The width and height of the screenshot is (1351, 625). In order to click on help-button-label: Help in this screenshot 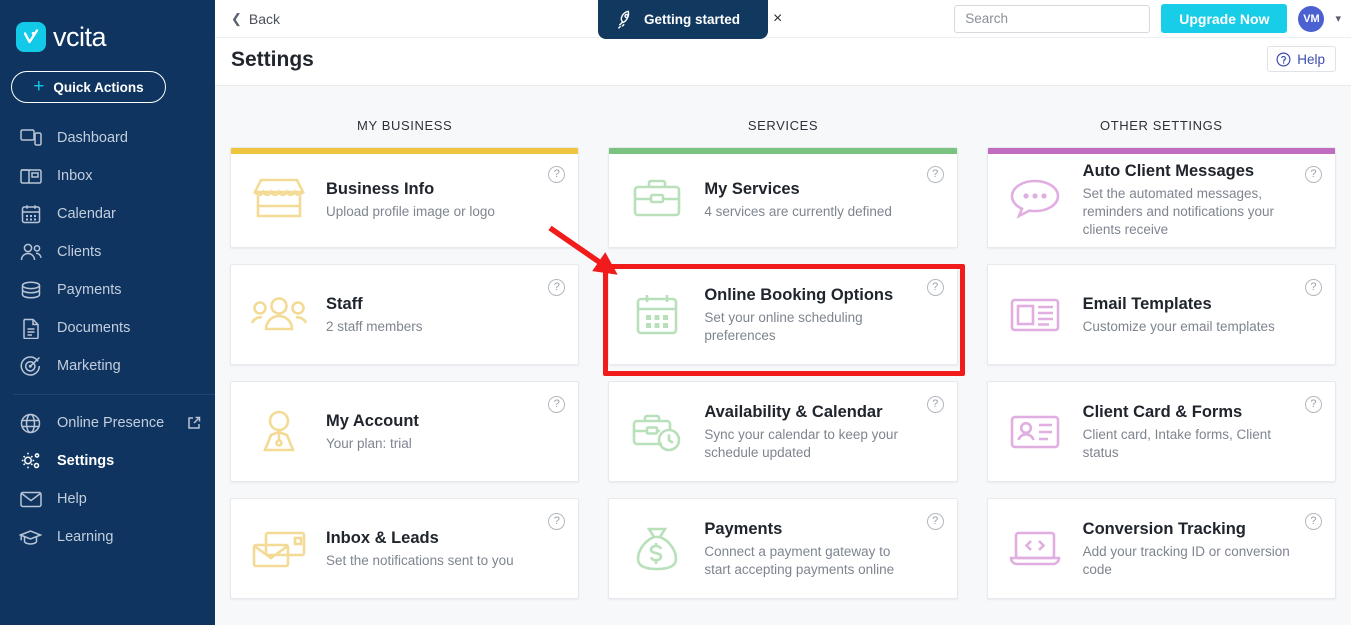, I will do `click(1311, 59)`.